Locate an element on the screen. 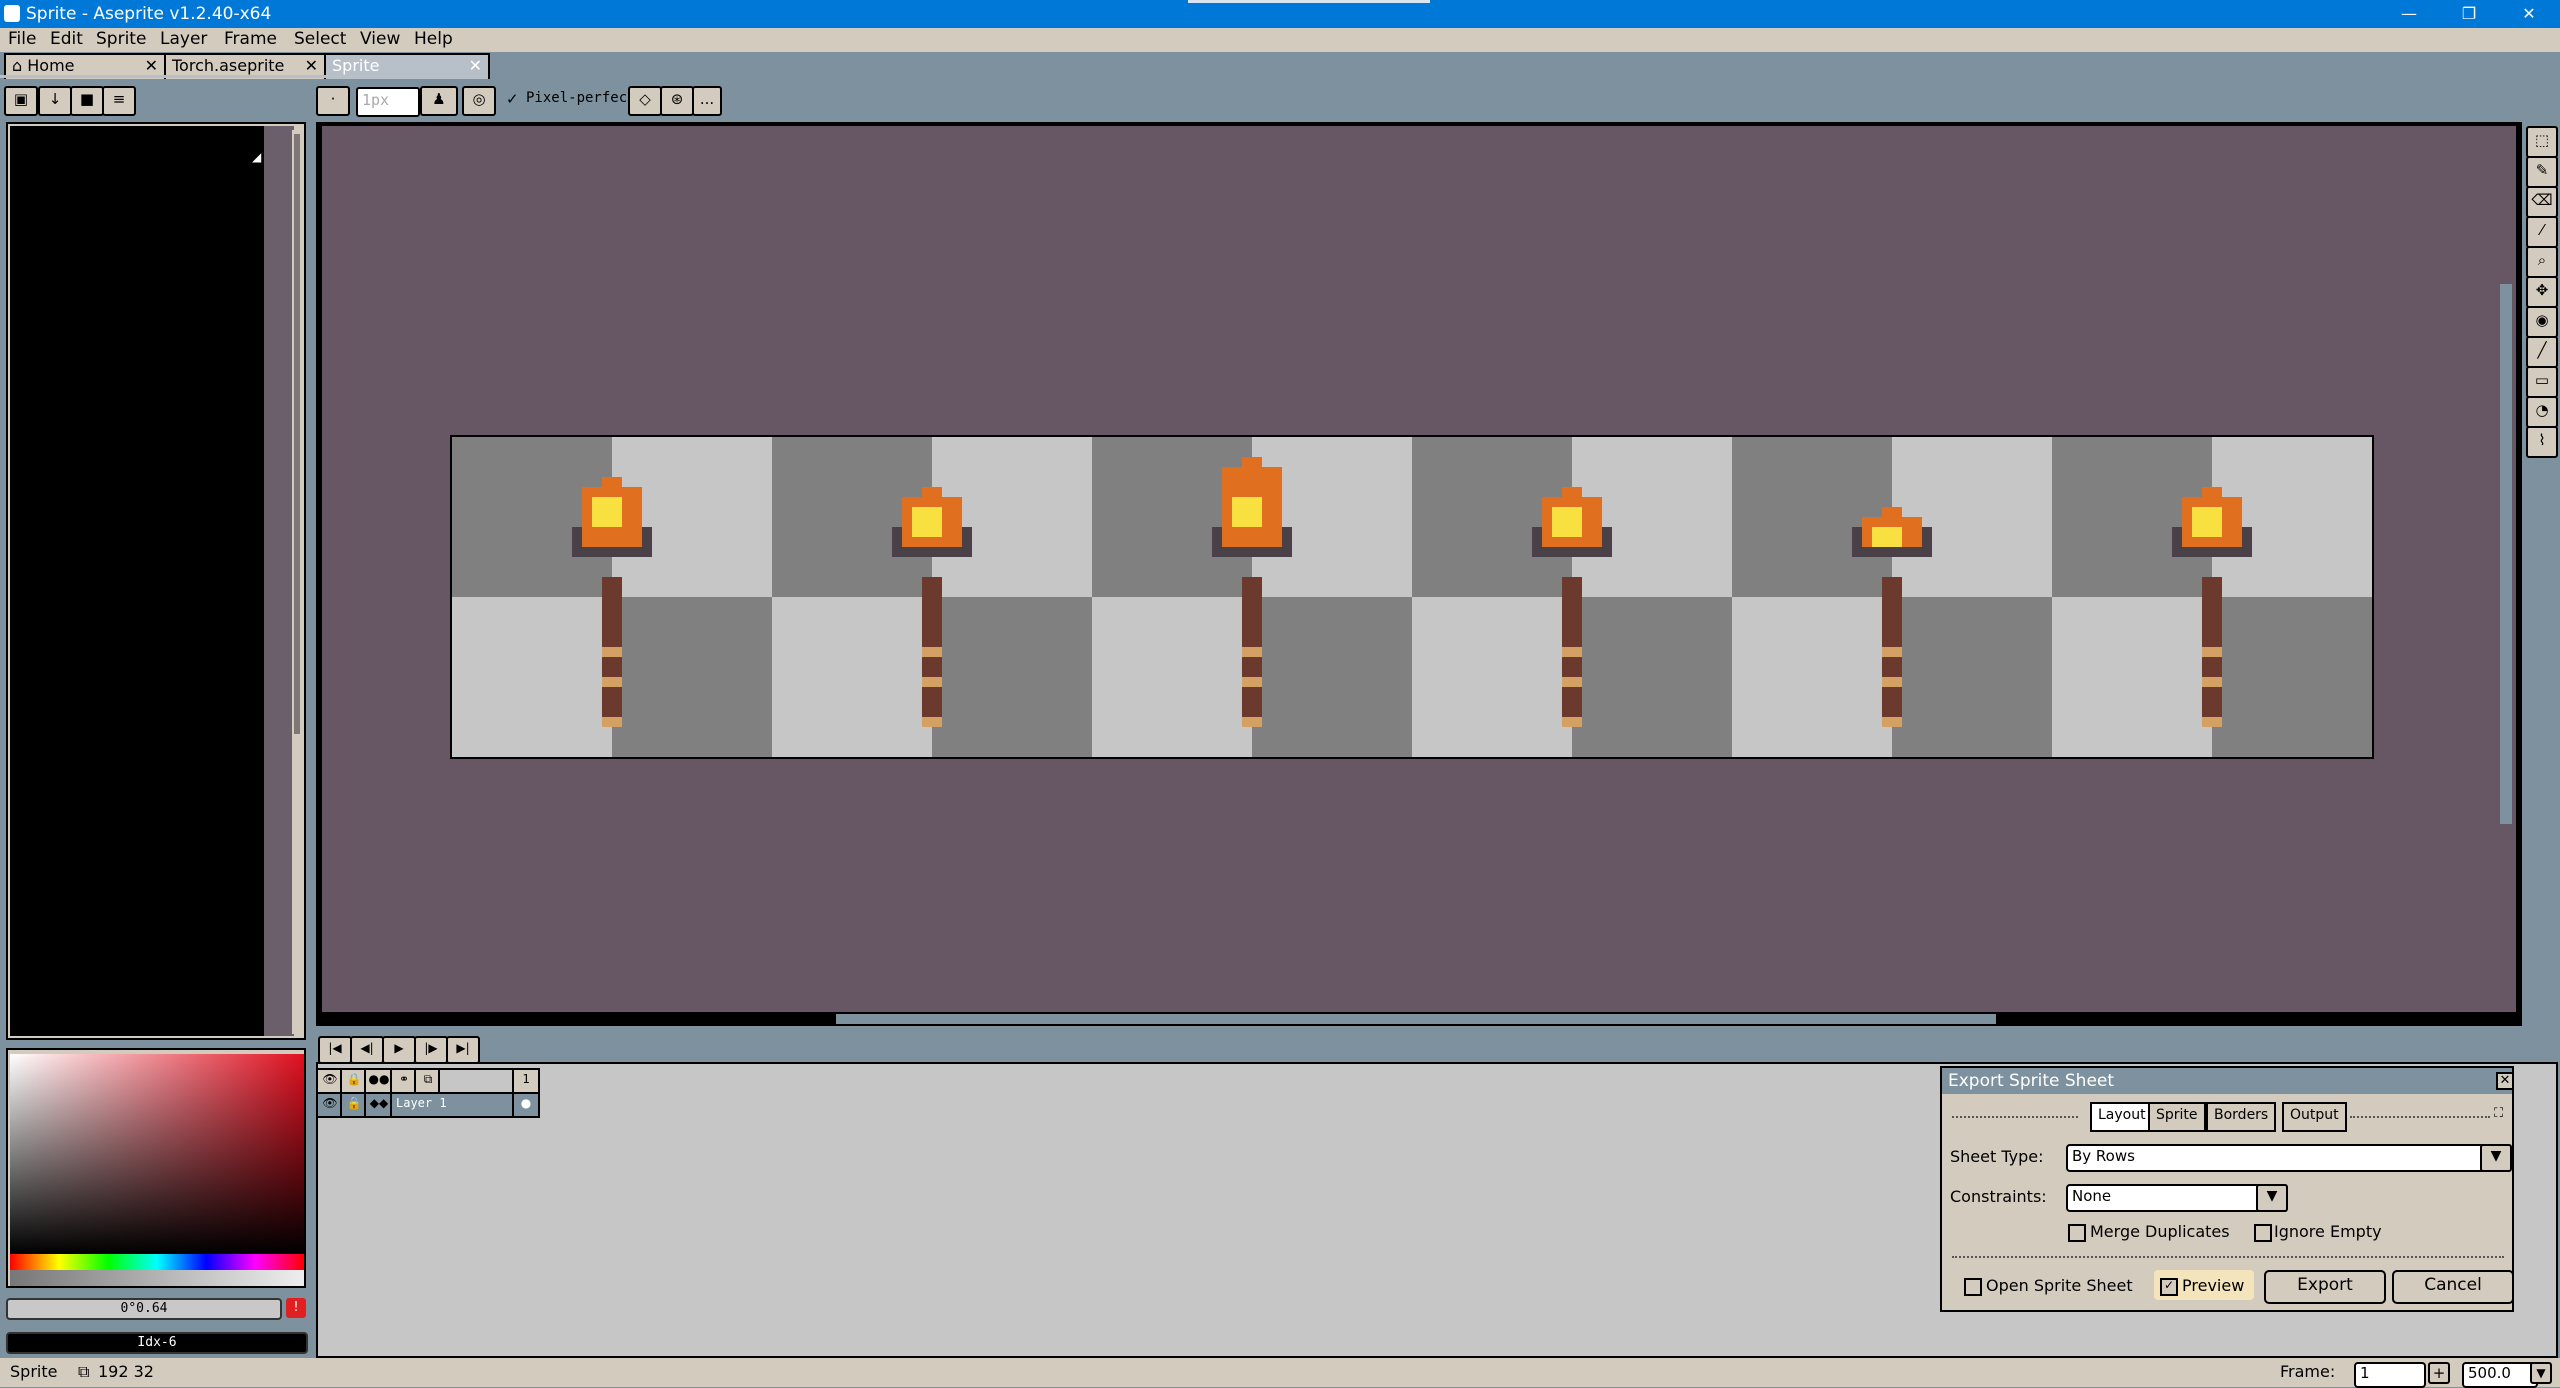 The width and height of the screenshot is (2560, 1388). play-icon: ▶ is located at coordinates (399, 1050).